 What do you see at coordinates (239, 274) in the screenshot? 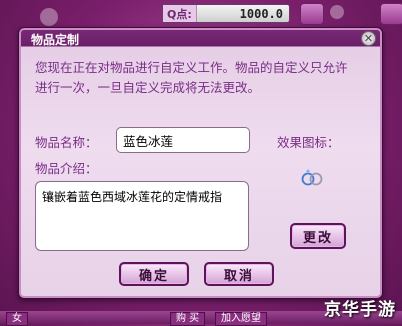
I see `cancel-button: 取消` at bounding box center [239, 274].